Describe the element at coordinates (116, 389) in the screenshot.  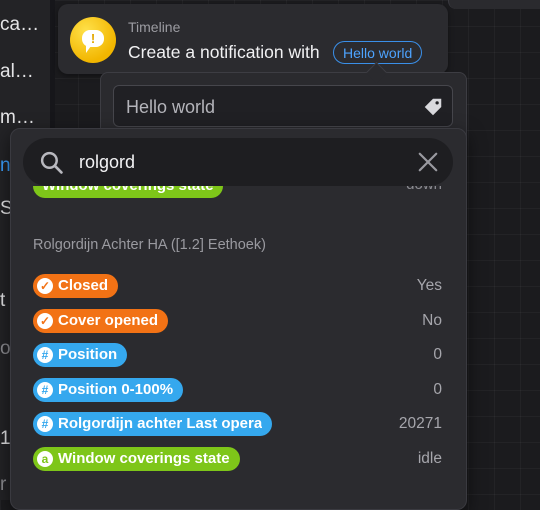
I see `capability-label: Position 0-100%` at that location.